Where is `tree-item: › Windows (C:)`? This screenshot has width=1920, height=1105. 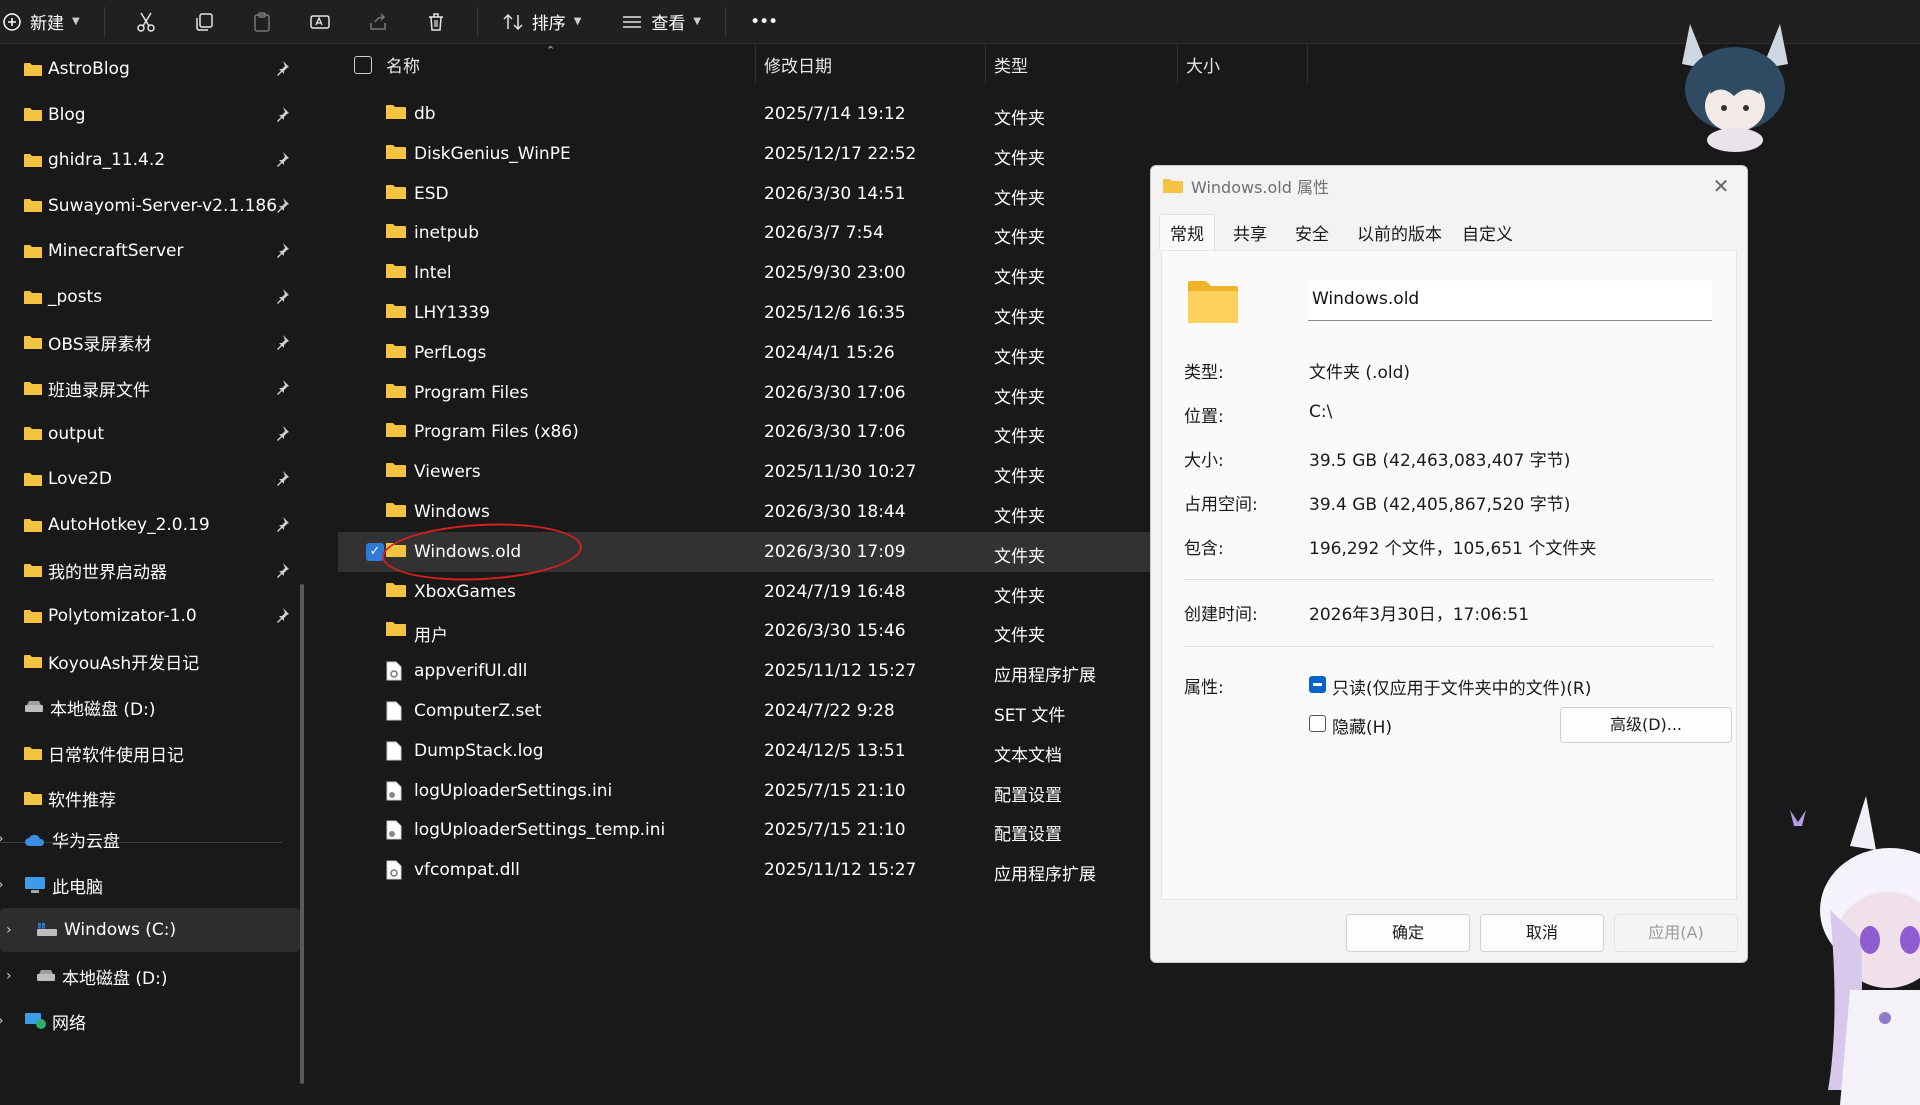 tree-item: › Windows (C:) is located at coordinates (150, 930).